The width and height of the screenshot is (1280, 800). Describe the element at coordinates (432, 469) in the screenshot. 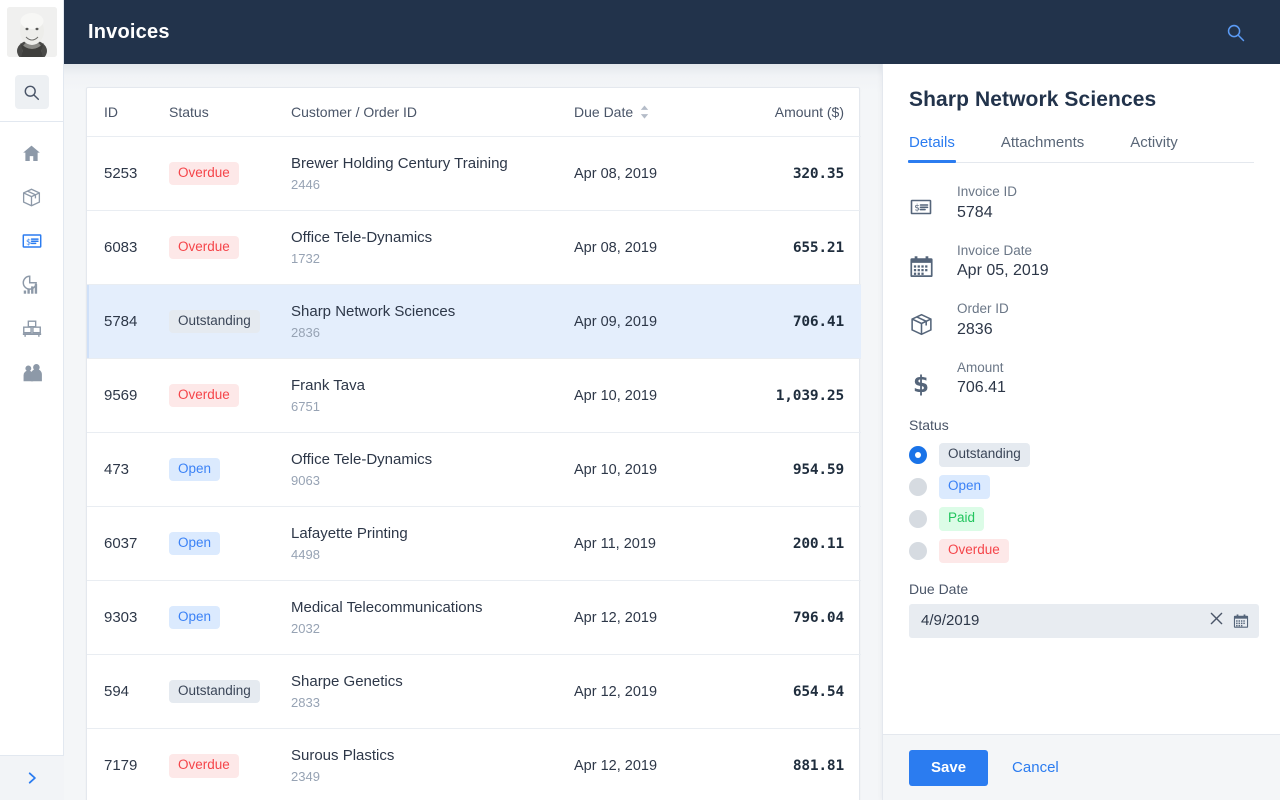

I see `cell-customer: Office Tele-Dynamics 9063` at that location.